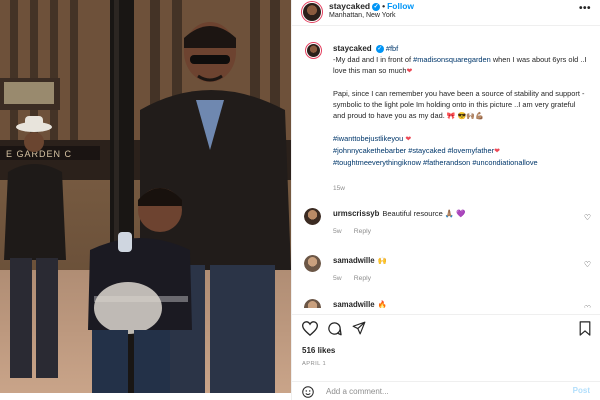  What do you see at coordinates (471, 150) in the screenshot?
I see `hashtag-link: #lovemyfather` at bounding box center [471, 150].